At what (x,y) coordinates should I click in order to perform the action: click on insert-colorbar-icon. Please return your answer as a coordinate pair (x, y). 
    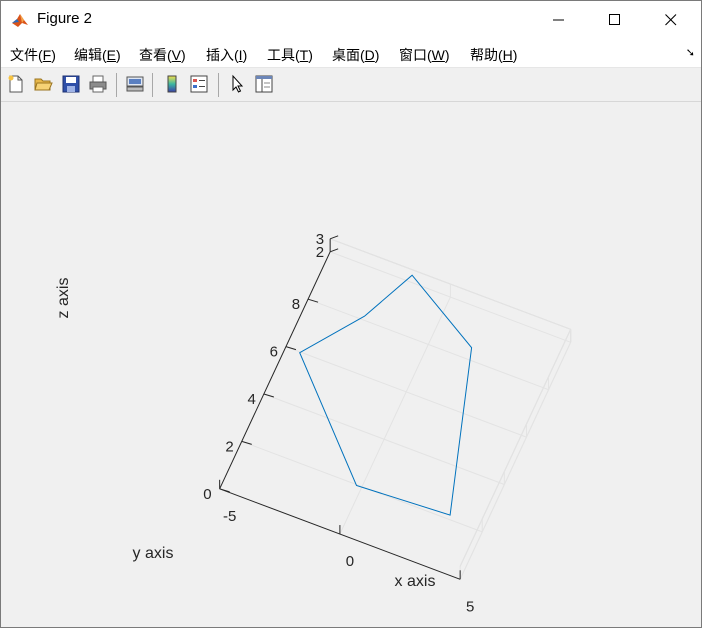
    Looking at the image, I should click on (172, 84).